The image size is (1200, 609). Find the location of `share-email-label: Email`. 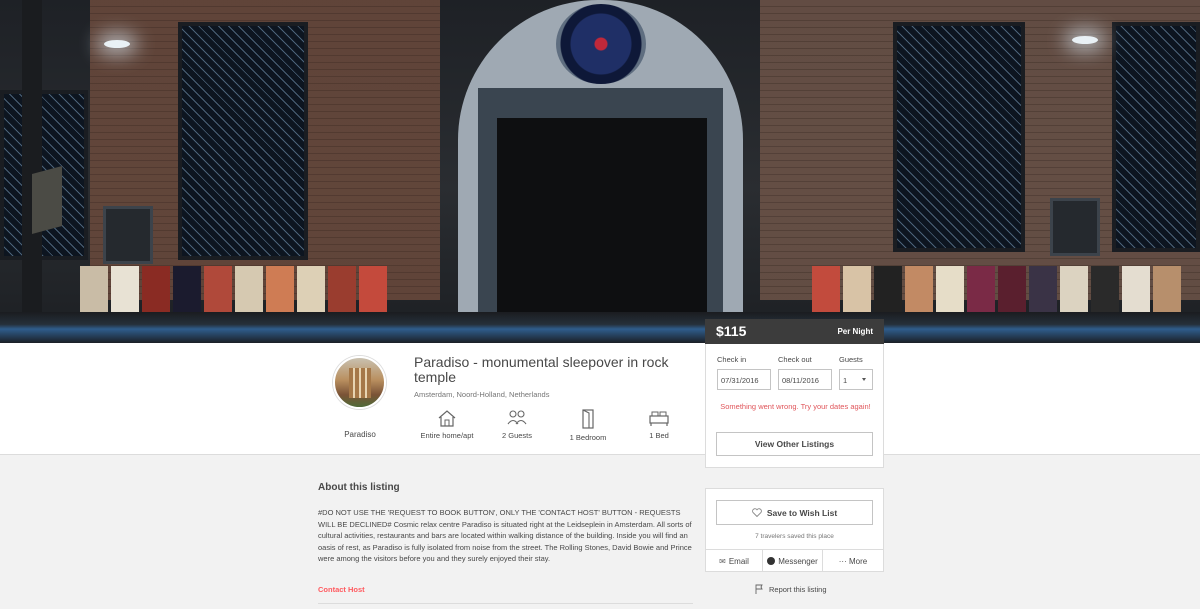

share-email-label: Email is located at coordinates (738, 561).